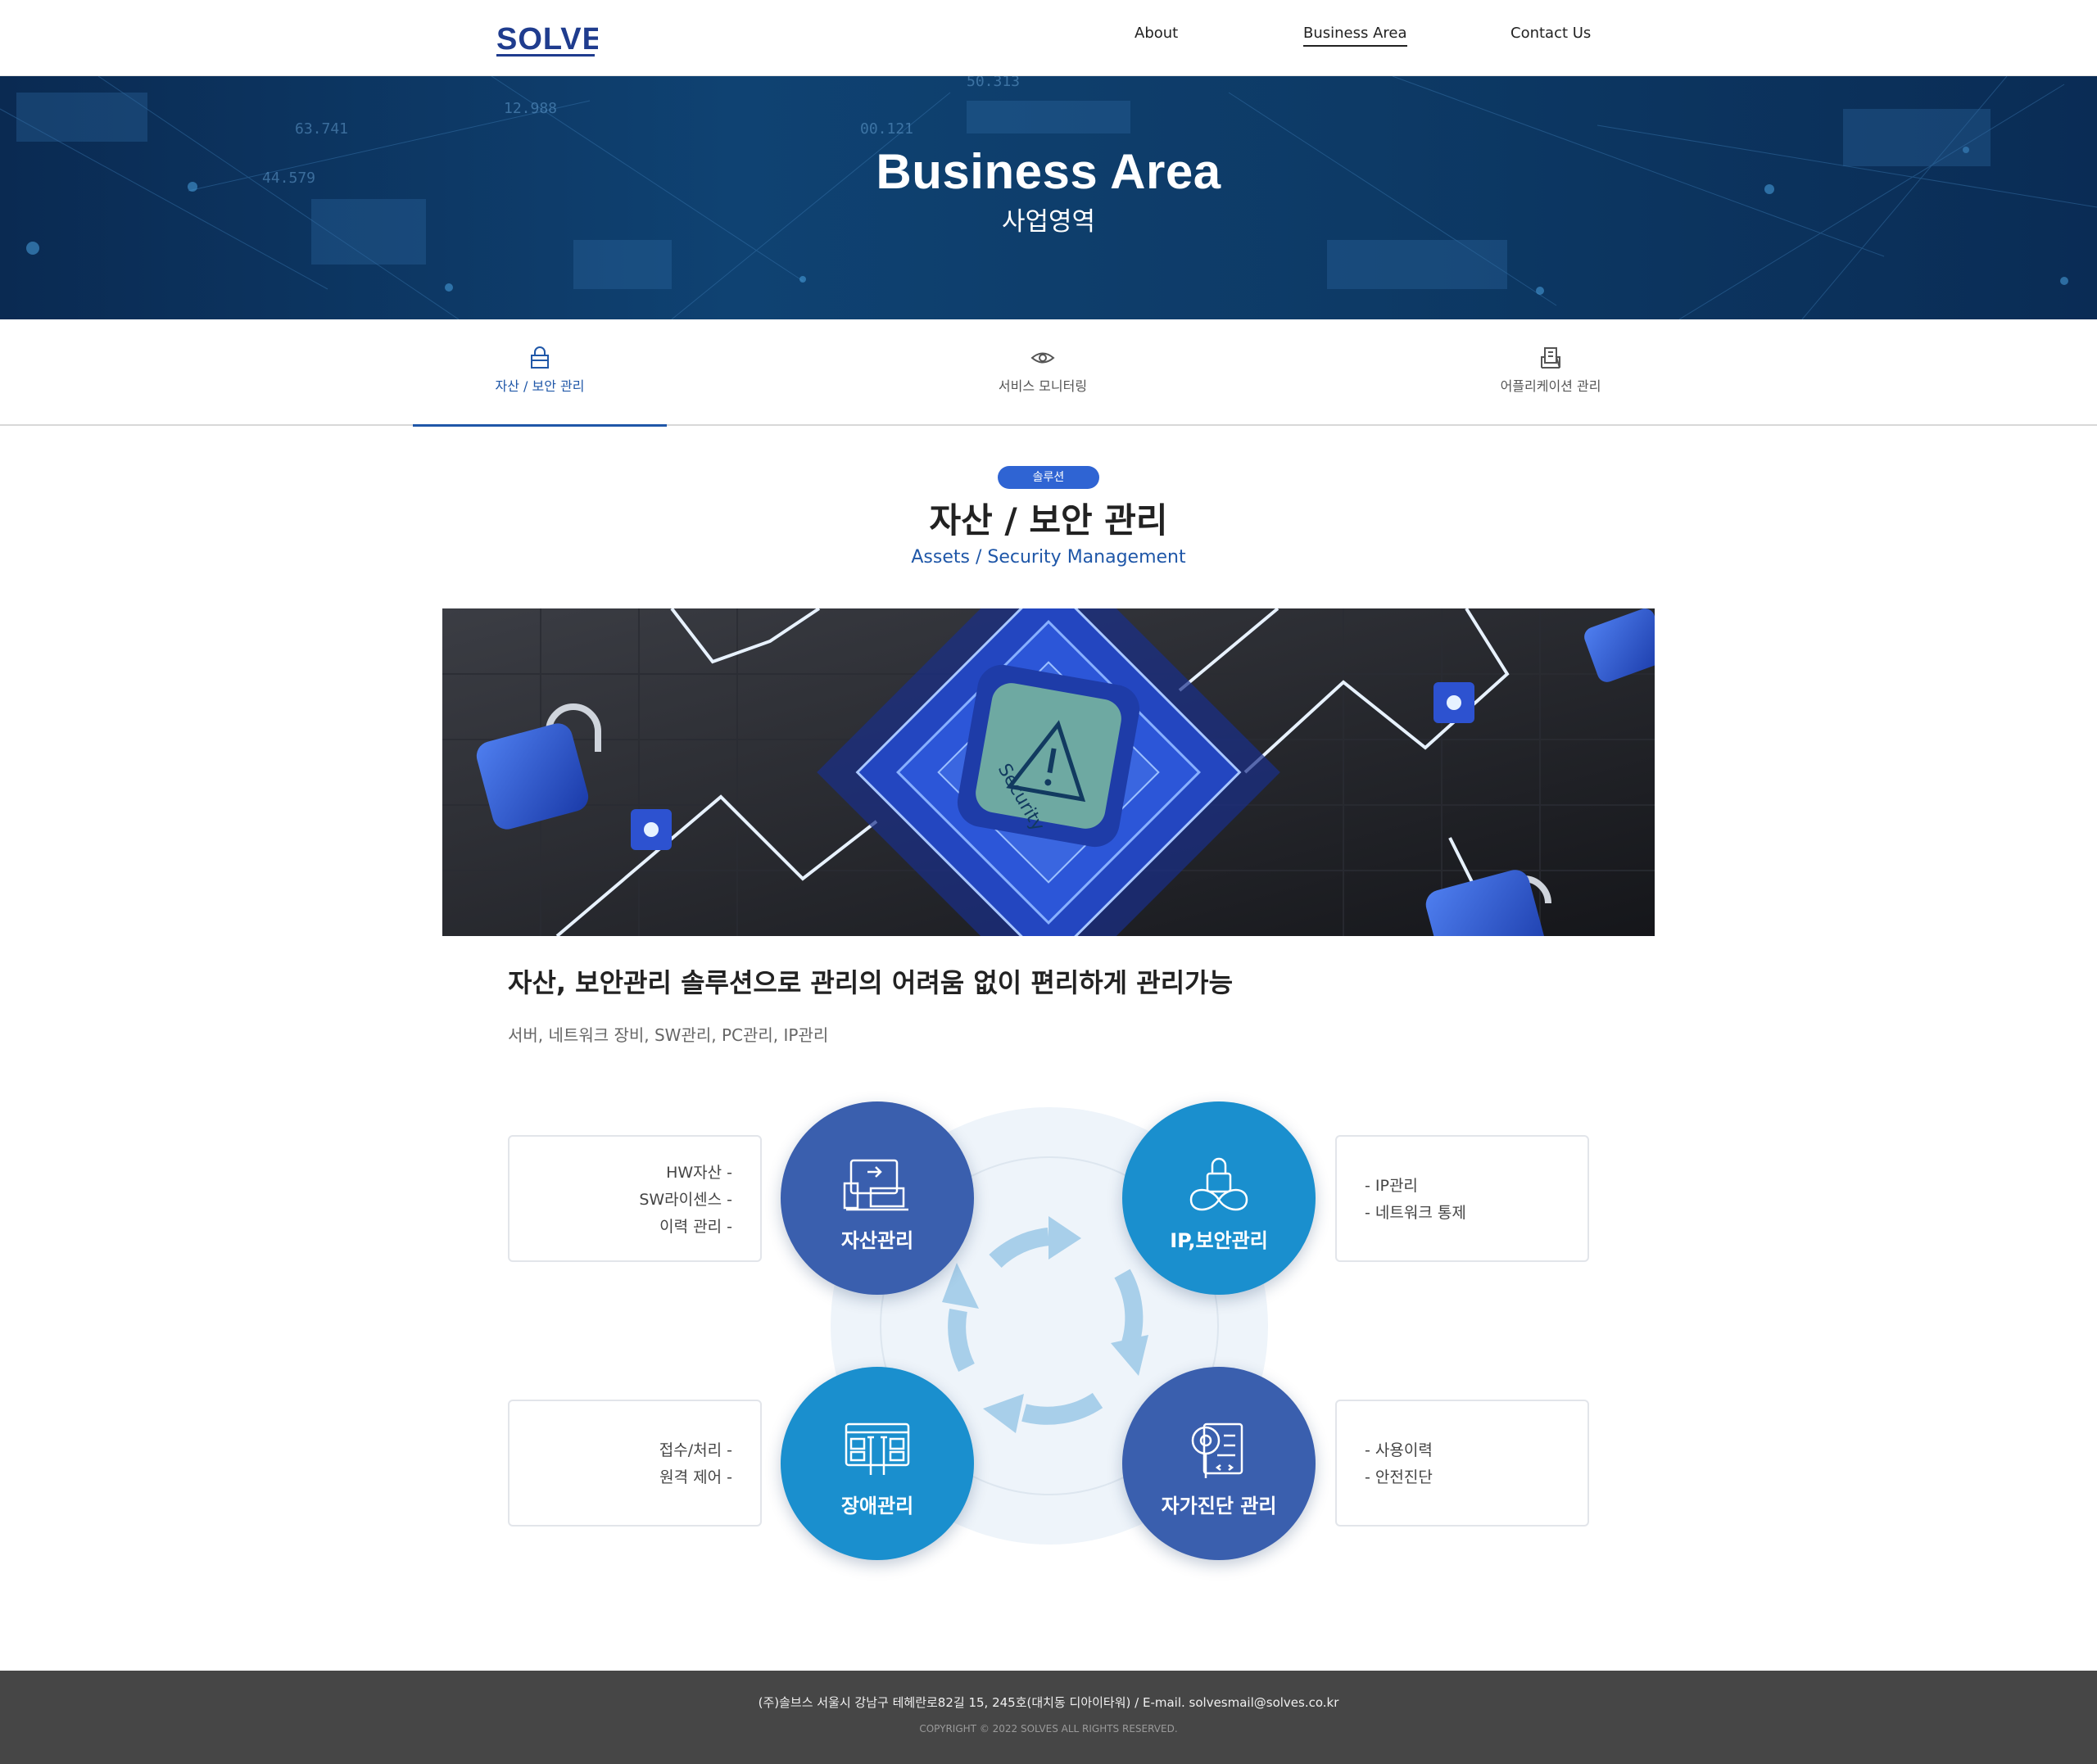 The width and height of the screenshot is (2097, 1764). I want to click on node-ip-security: IP,보안관리, so click(1219, 1198).